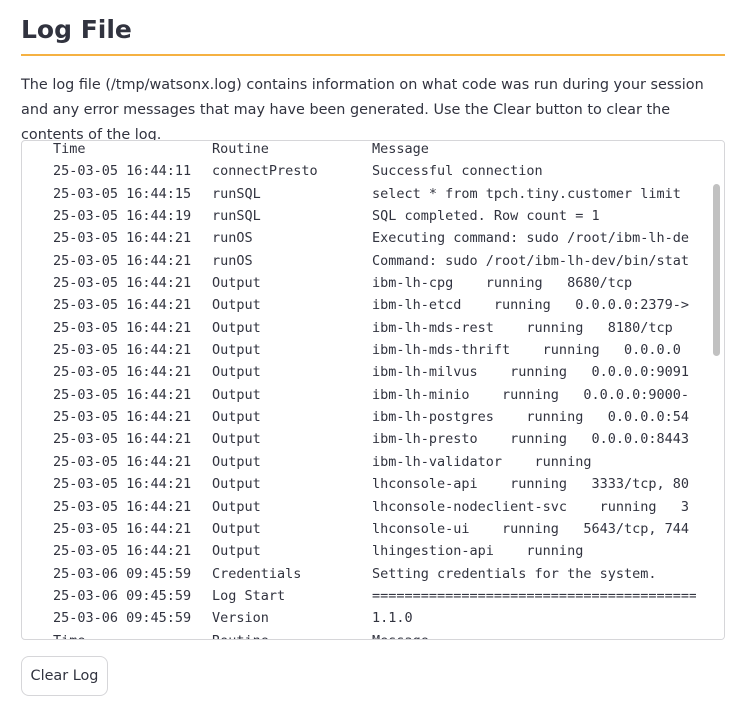 This screenshot has height=715, width=747. Describe the element at coordinates (122, 193) in the screenshot. I see `log-time: 25-03-05 16:44:15` at that location.